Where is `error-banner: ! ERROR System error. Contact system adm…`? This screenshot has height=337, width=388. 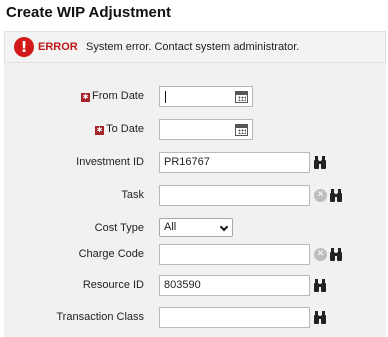
error-banner: ! ERROR System error. Contact system adm… is located at coordinates (195, 47).